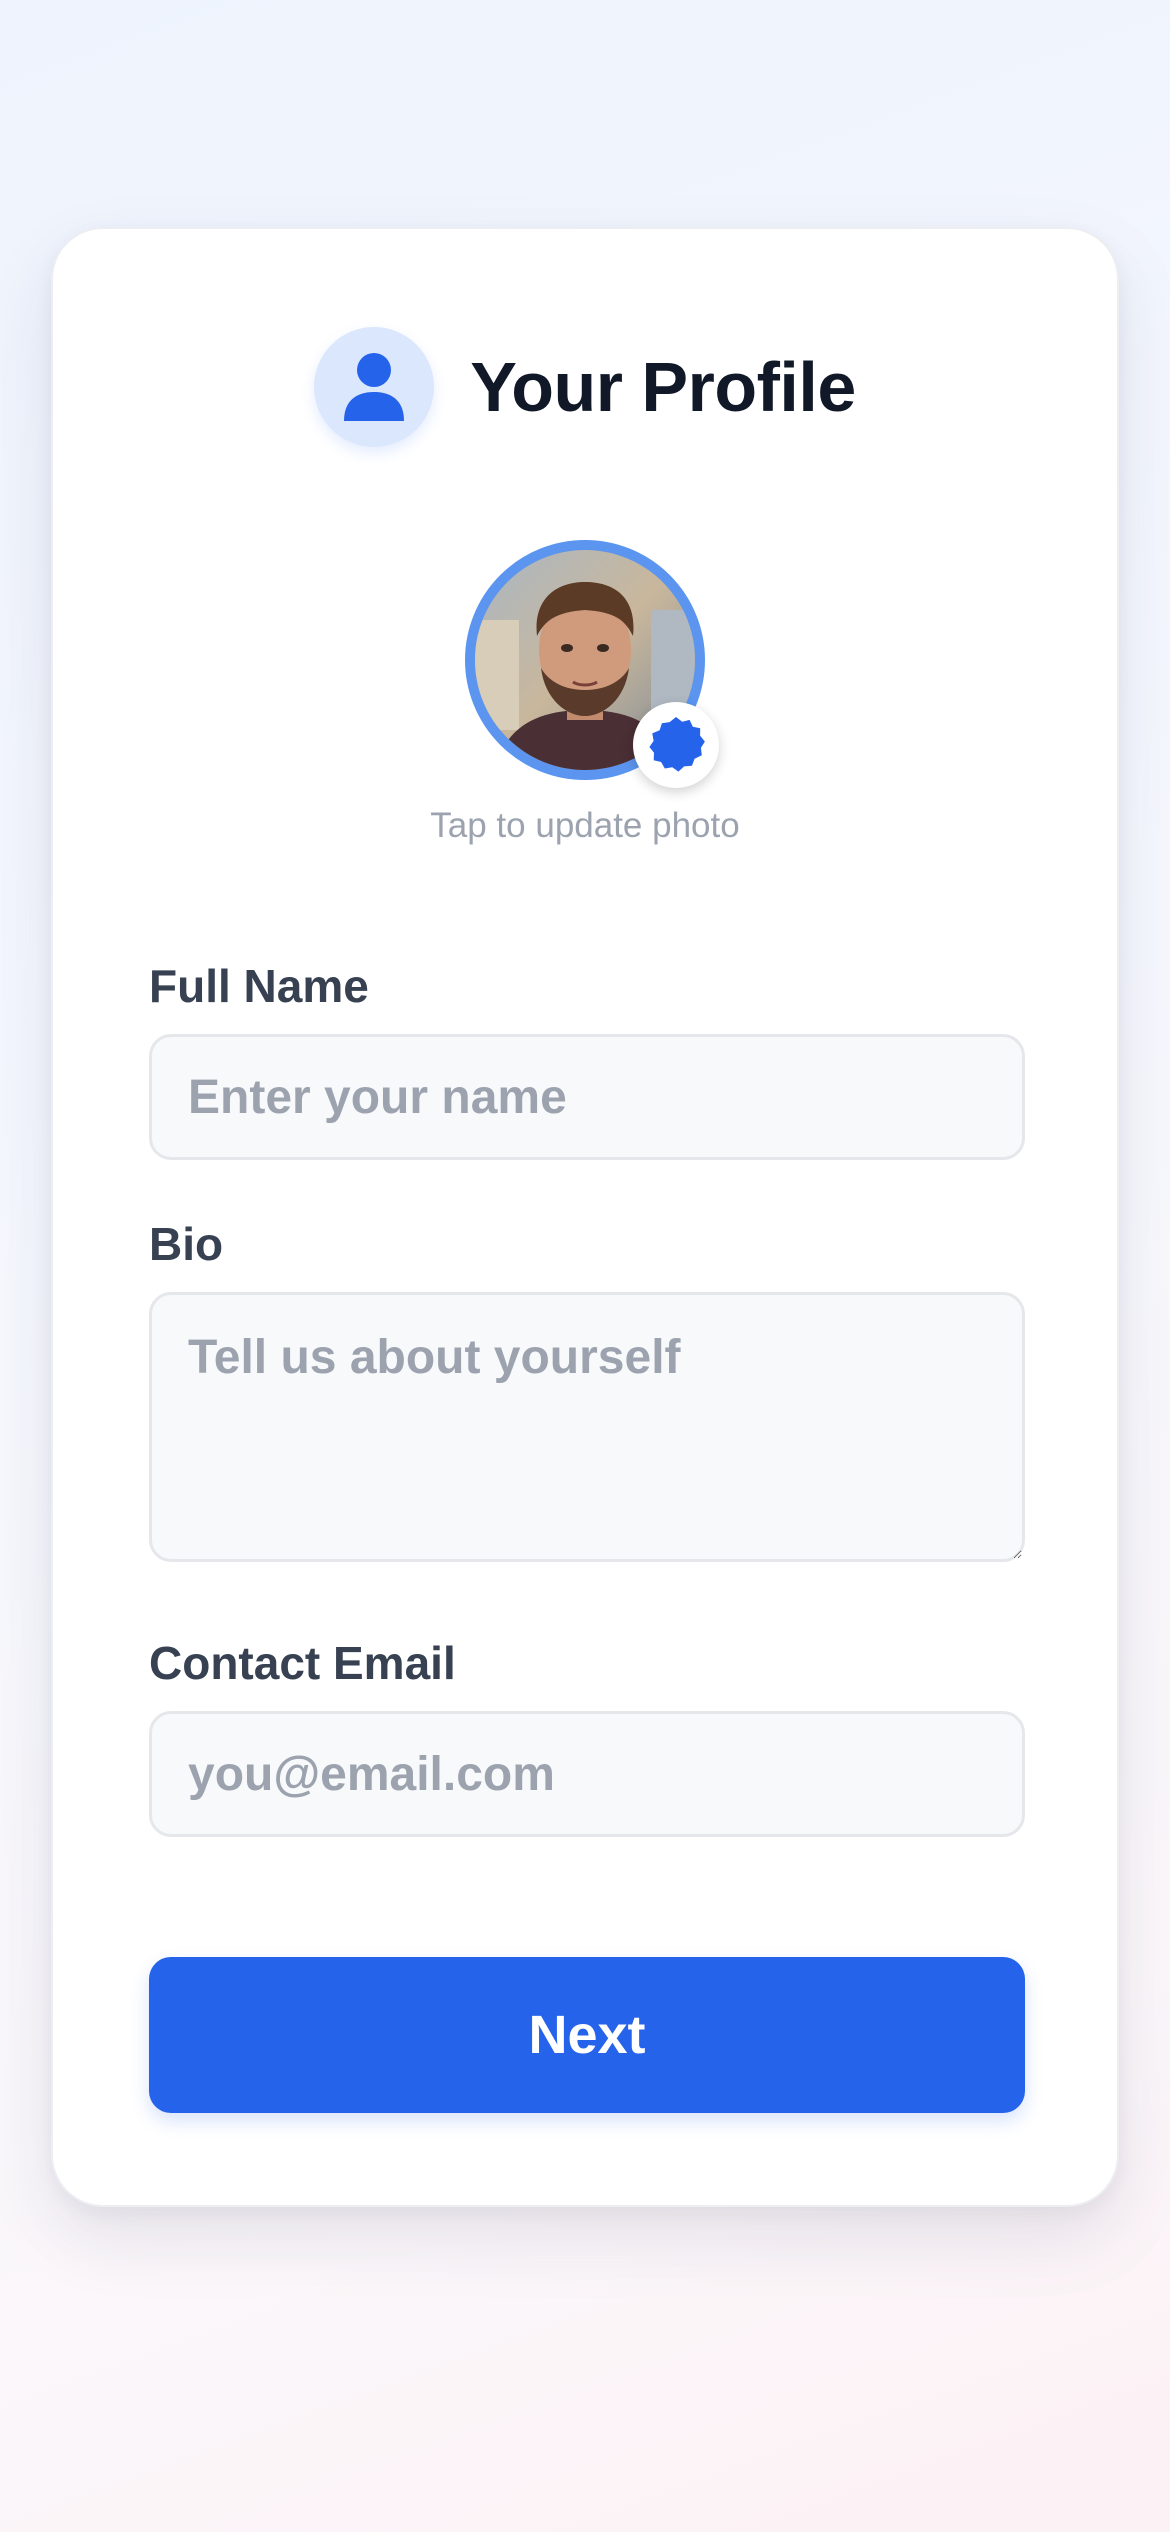  I want to click on bio-label: Bio, so click(186, 1244).